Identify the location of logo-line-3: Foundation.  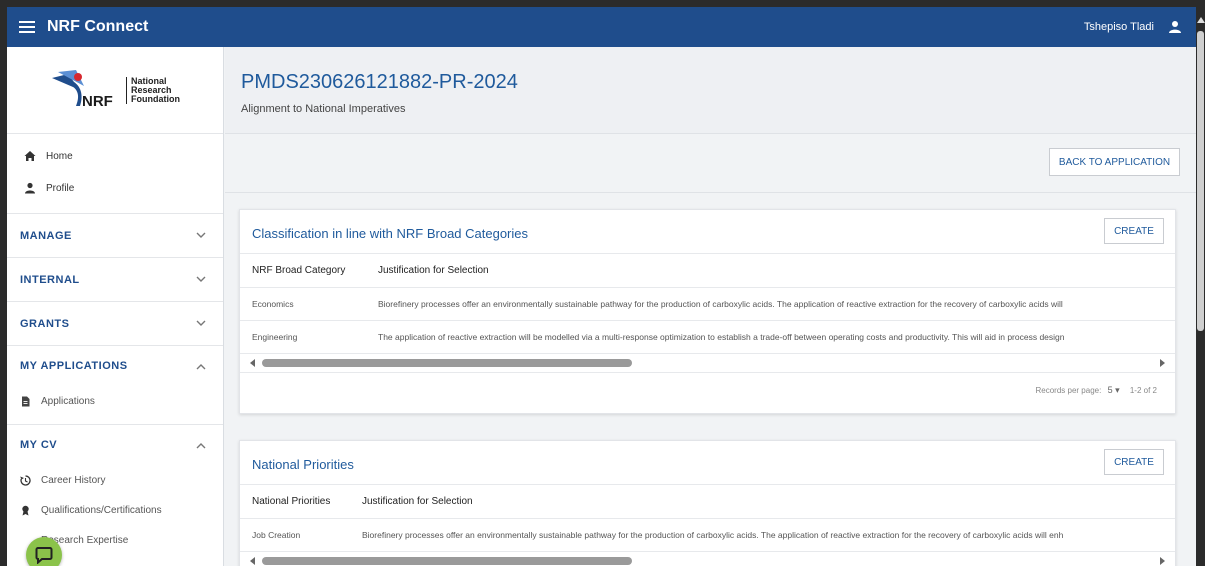
(155, 98).